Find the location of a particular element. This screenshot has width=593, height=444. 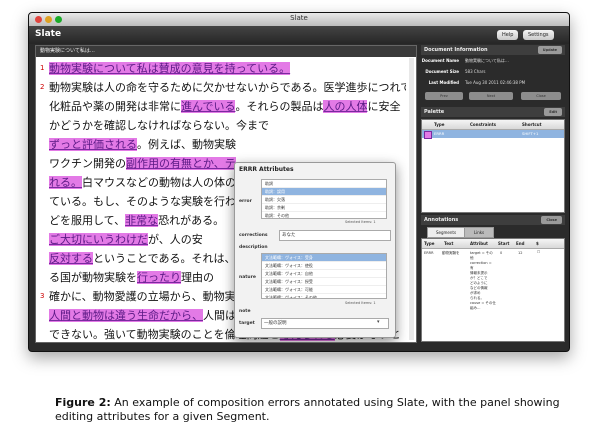

error-segment: れる。 is located at coordinates (65, 182).